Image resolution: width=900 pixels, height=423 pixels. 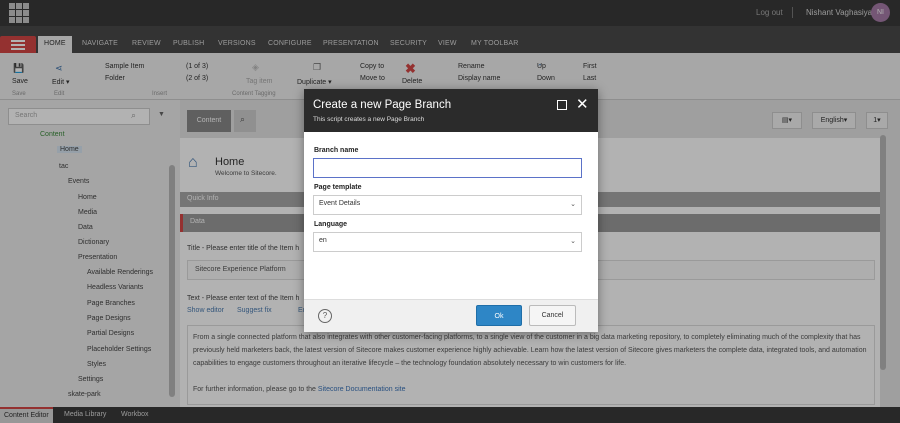 What do you see at coordinates (325, 316) in the screenshot?
I see `help-icon: ?` at bounding box center [325, 316].